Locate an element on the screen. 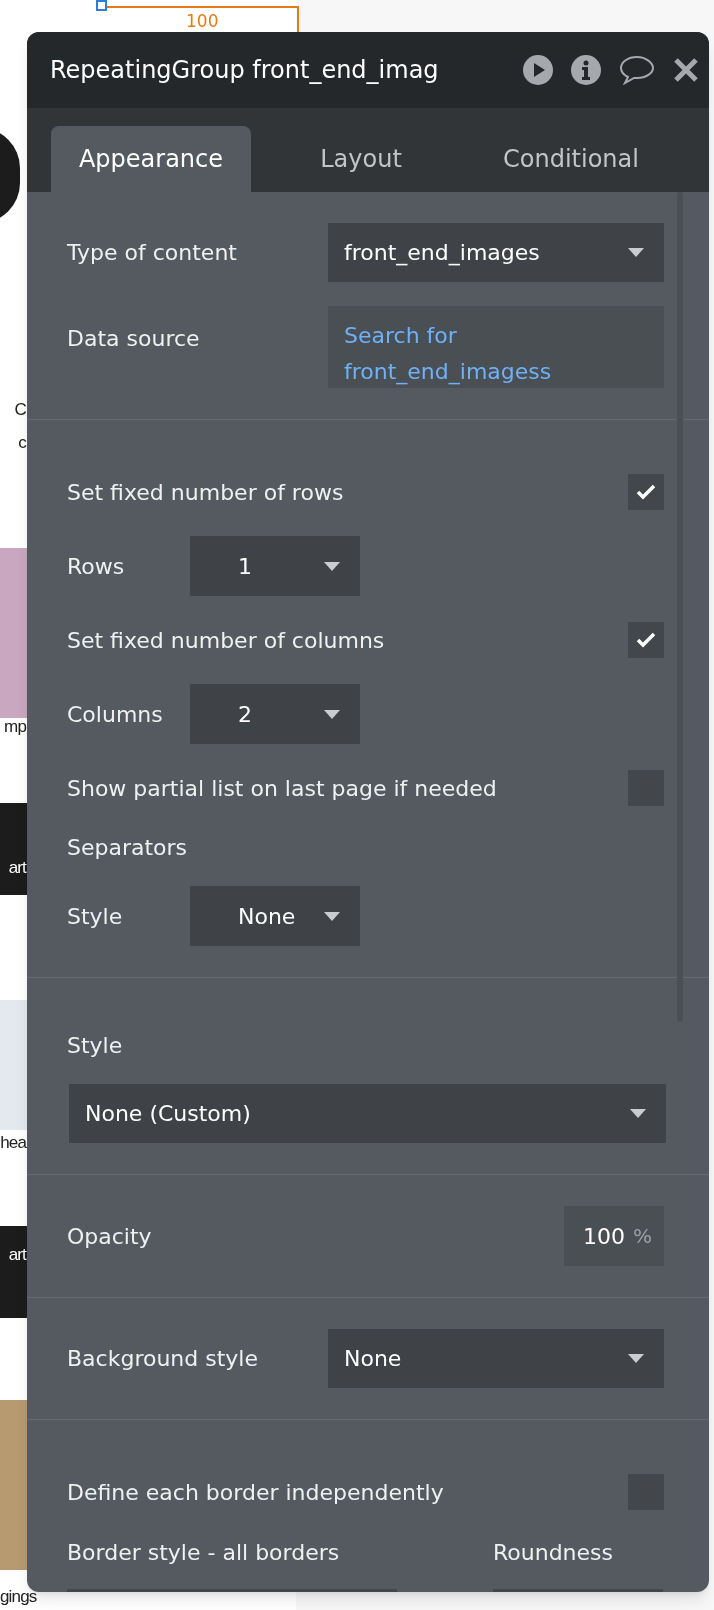  cut-off-text: gings is located at coordinates (18, 1596).